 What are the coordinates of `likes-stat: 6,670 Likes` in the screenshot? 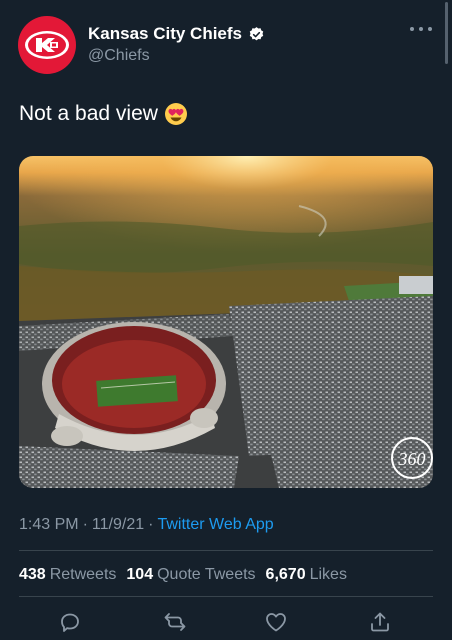 It's located at (306, 575).